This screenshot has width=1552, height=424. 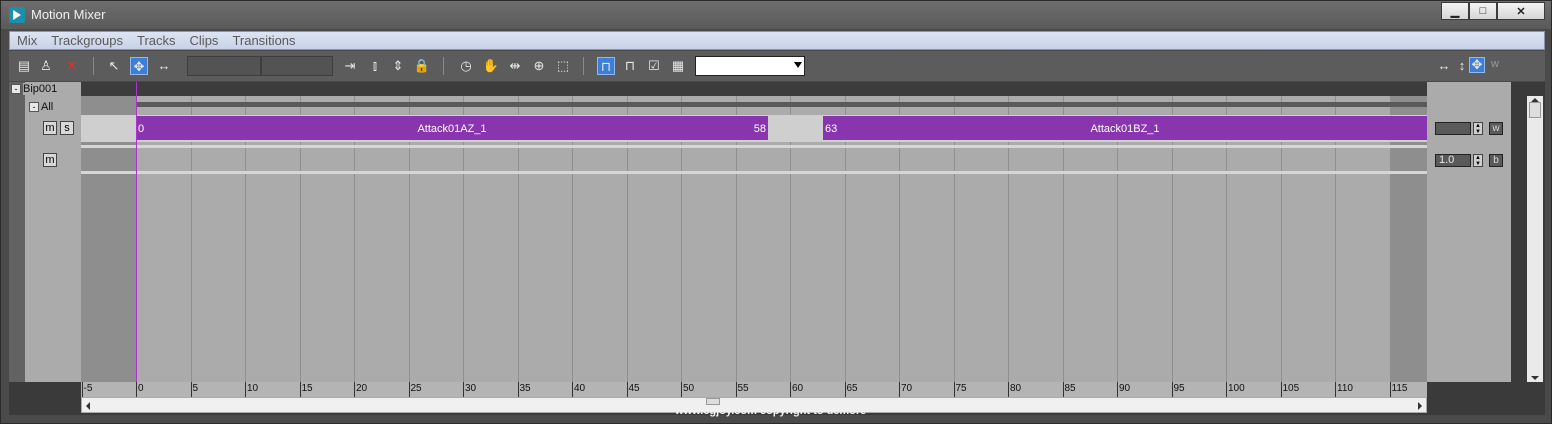 I want to click on track-weight-panel: ▲ ▼ w 1.0 ▲ ▼ b, so click(x=1469, y=232).